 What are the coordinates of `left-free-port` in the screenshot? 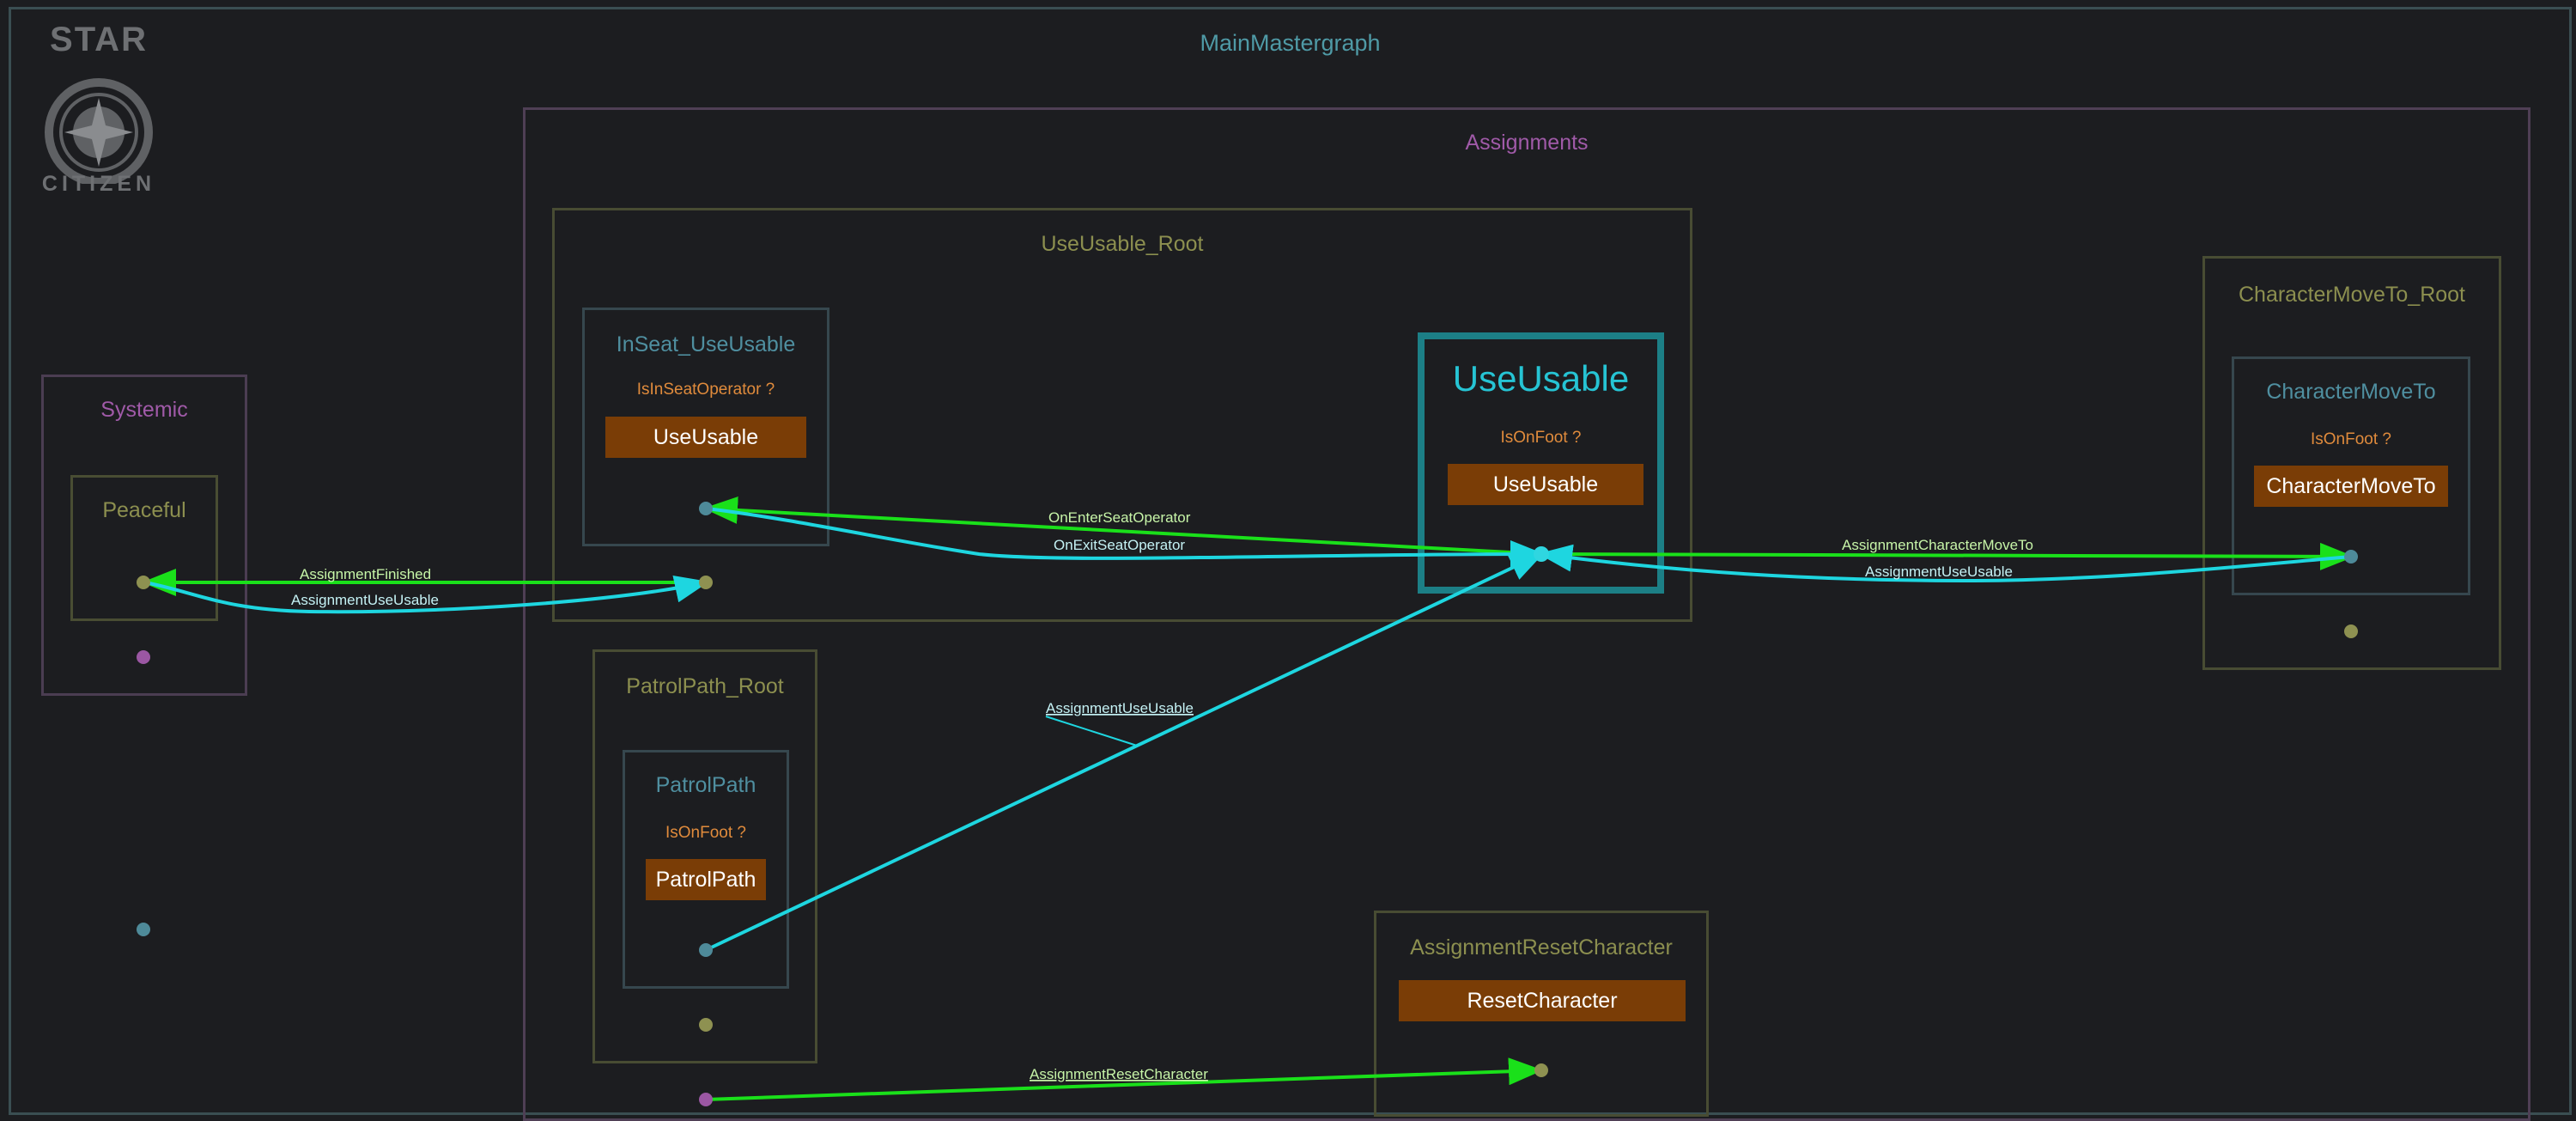 It's located at (143, 929).